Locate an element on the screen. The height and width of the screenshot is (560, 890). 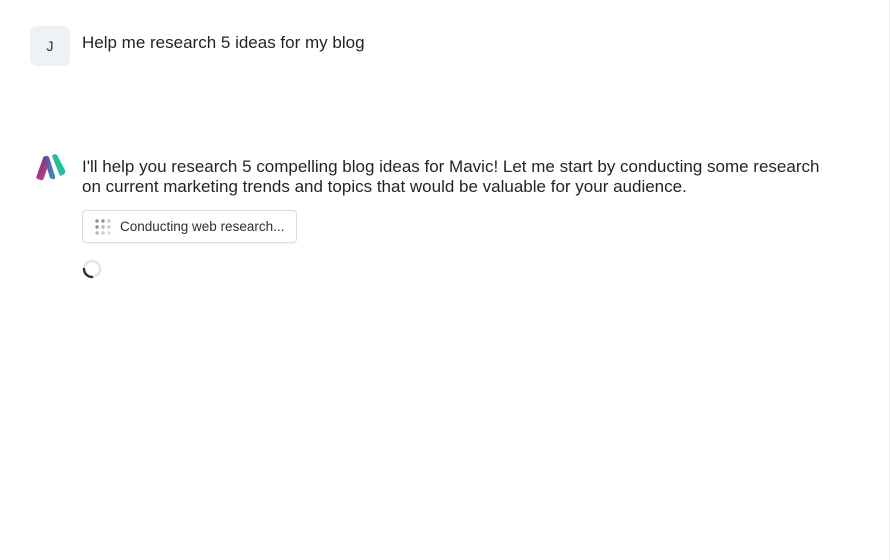
dots-grid-icon is located at coordinates (103, 226).